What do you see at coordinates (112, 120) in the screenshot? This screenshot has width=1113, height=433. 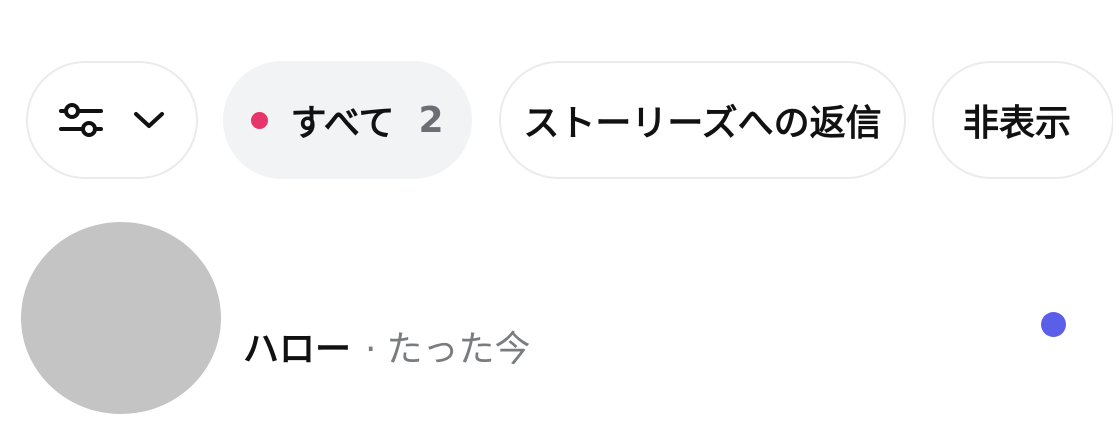 I see `filter-options-button` at bounding box center [112, 120].